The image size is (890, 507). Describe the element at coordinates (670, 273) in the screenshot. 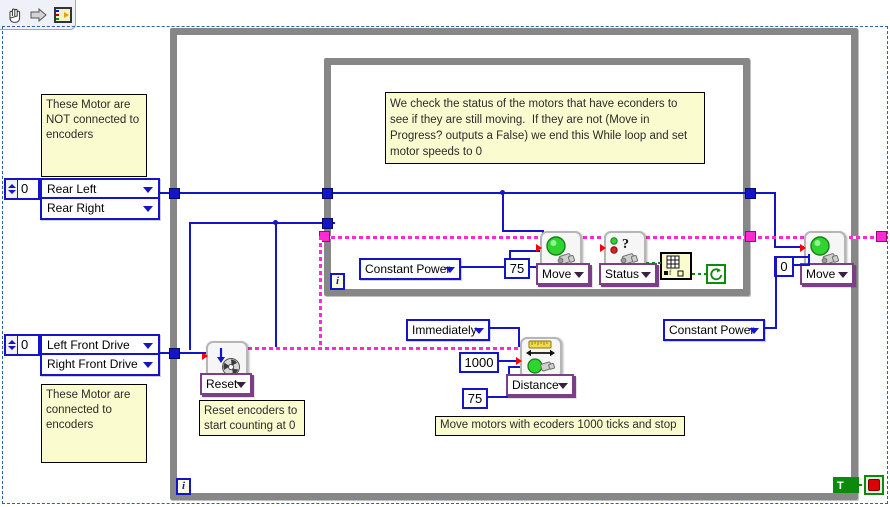

I see `svg-text: f` at that location.